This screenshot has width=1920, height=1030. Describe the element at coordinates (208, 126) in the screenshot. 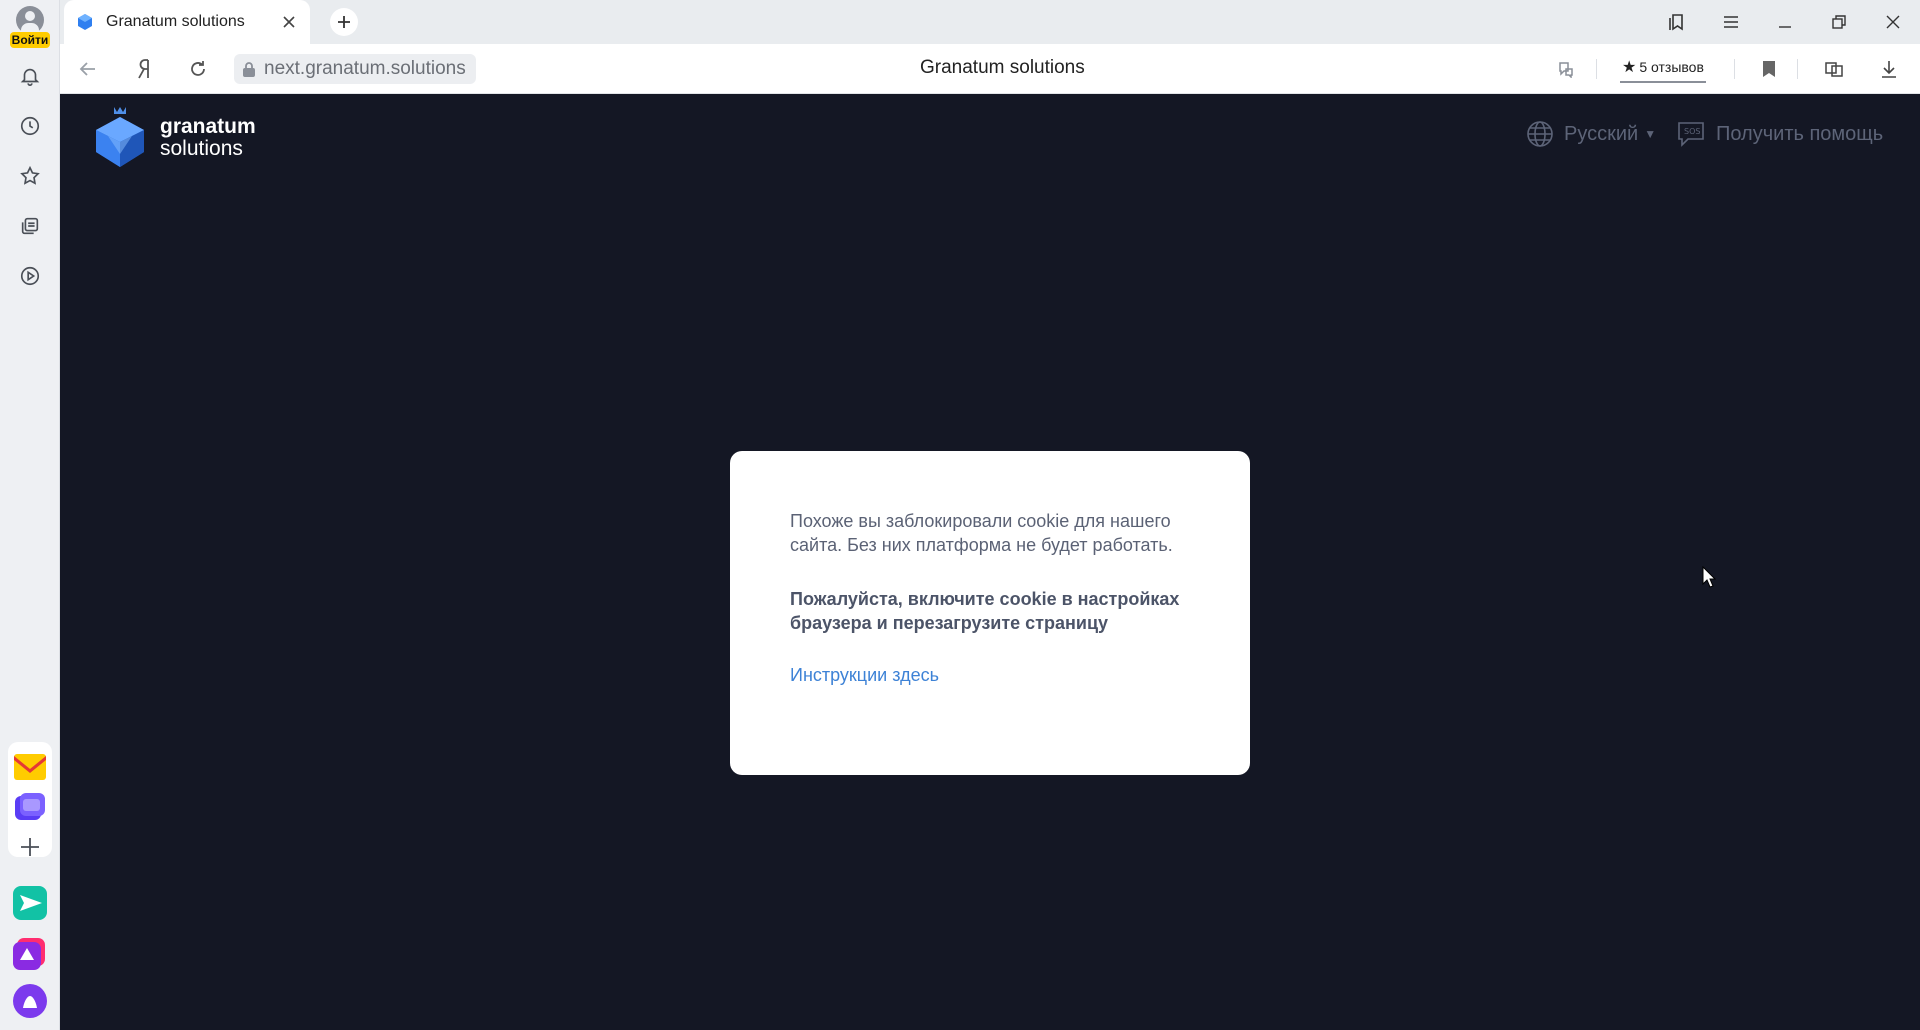

I see `logo-line1: granatum` at that location.